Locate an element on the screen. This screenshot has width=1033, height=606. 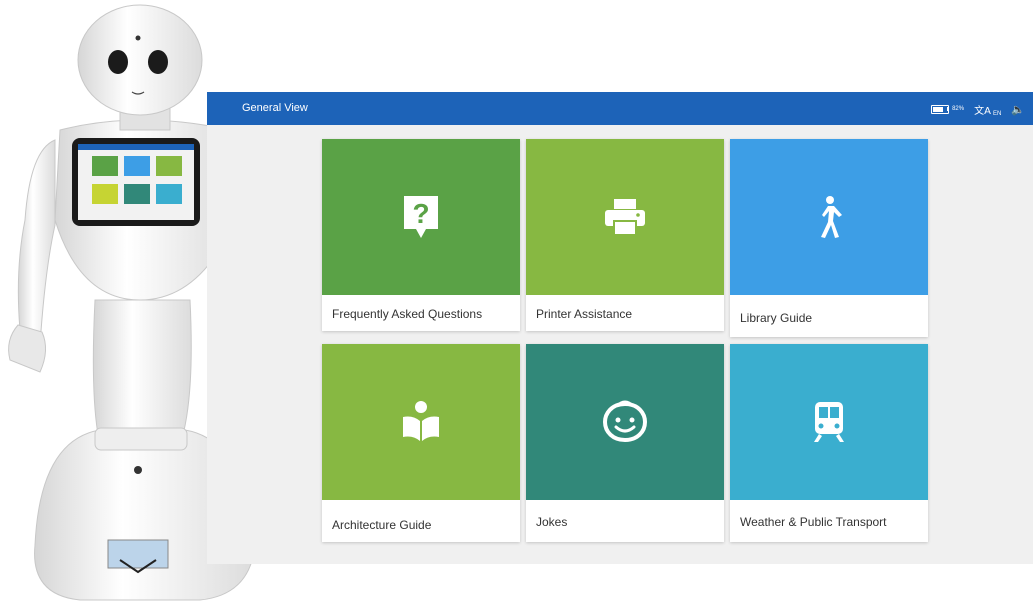
language-button: 文A EN is located at coordinates (987, 109).